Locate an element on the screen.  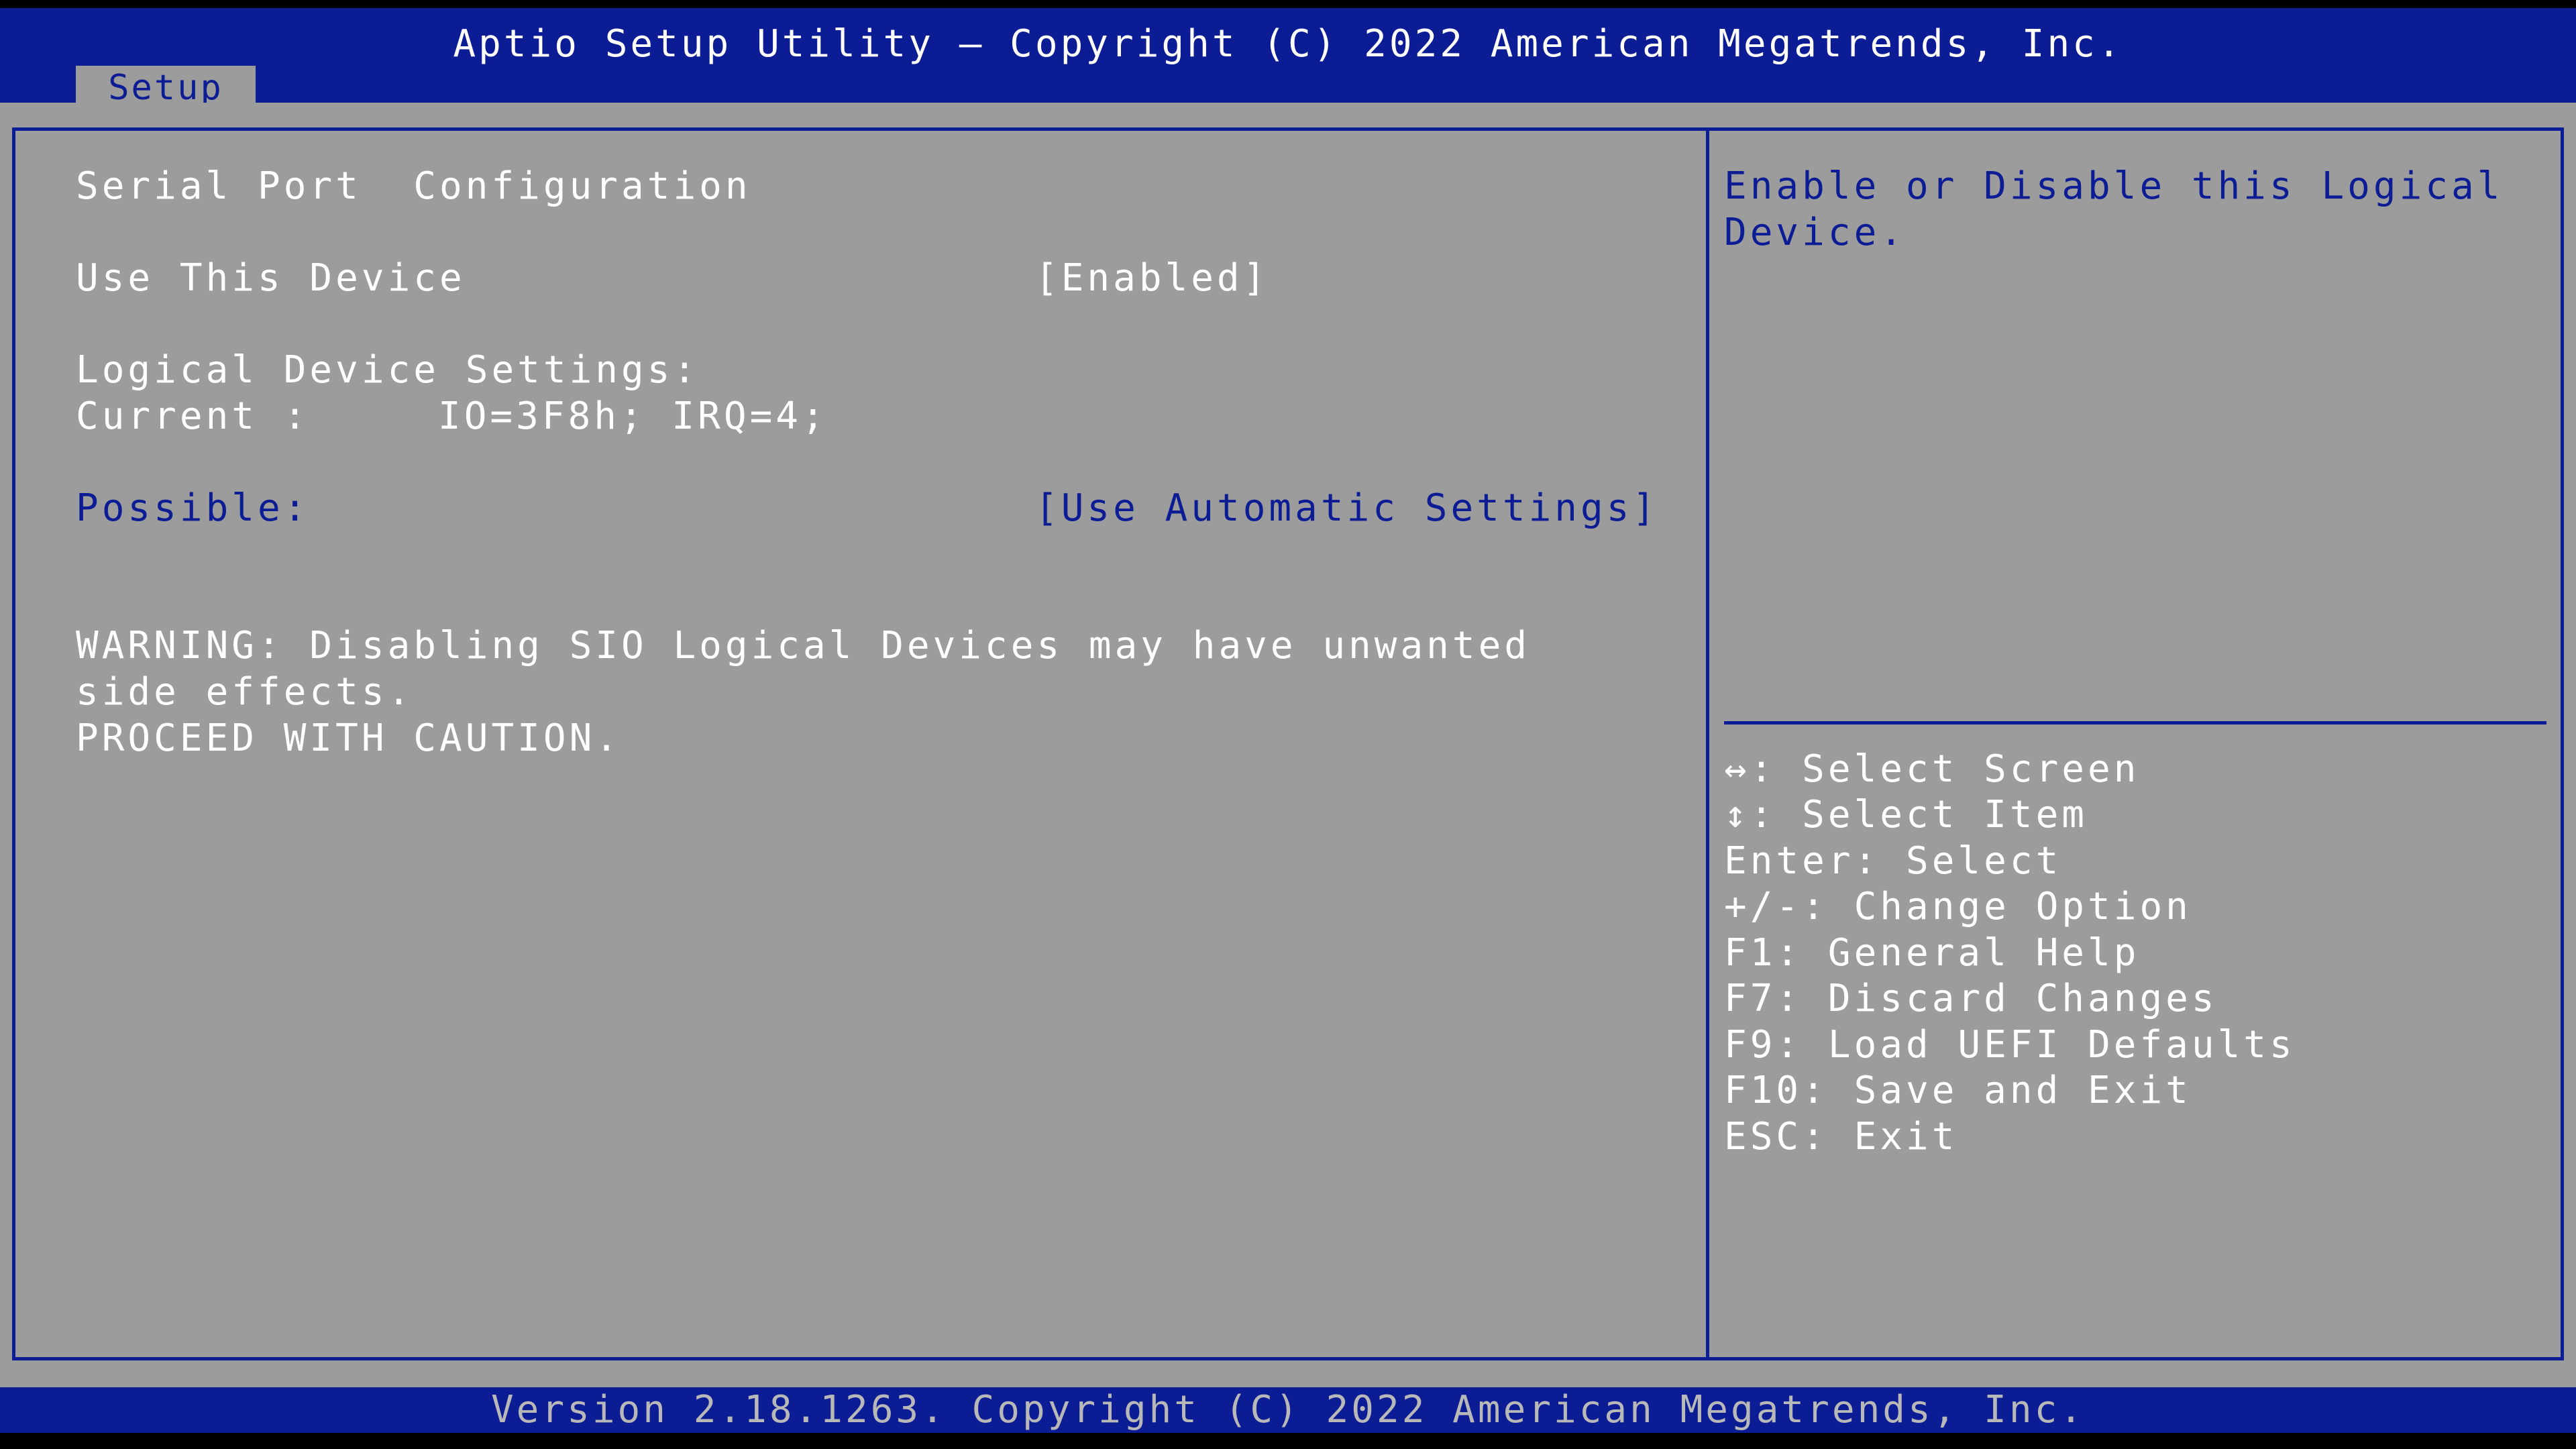
page-title: Serial Port Configuration is located at coordinates (413, 186).